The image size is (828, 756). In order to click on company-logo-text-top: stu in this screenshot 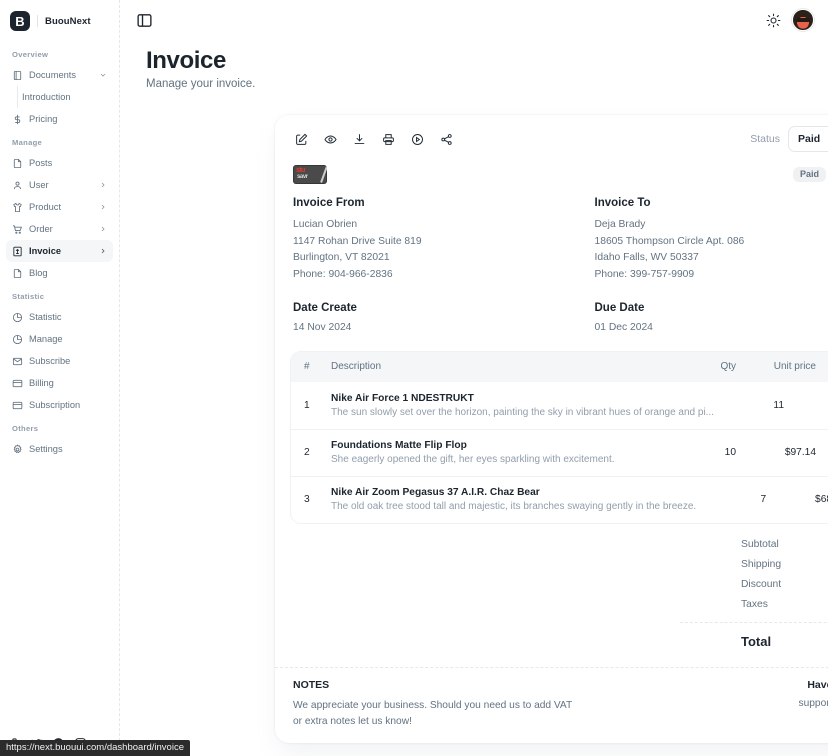, I will do `click(300, 170)`.